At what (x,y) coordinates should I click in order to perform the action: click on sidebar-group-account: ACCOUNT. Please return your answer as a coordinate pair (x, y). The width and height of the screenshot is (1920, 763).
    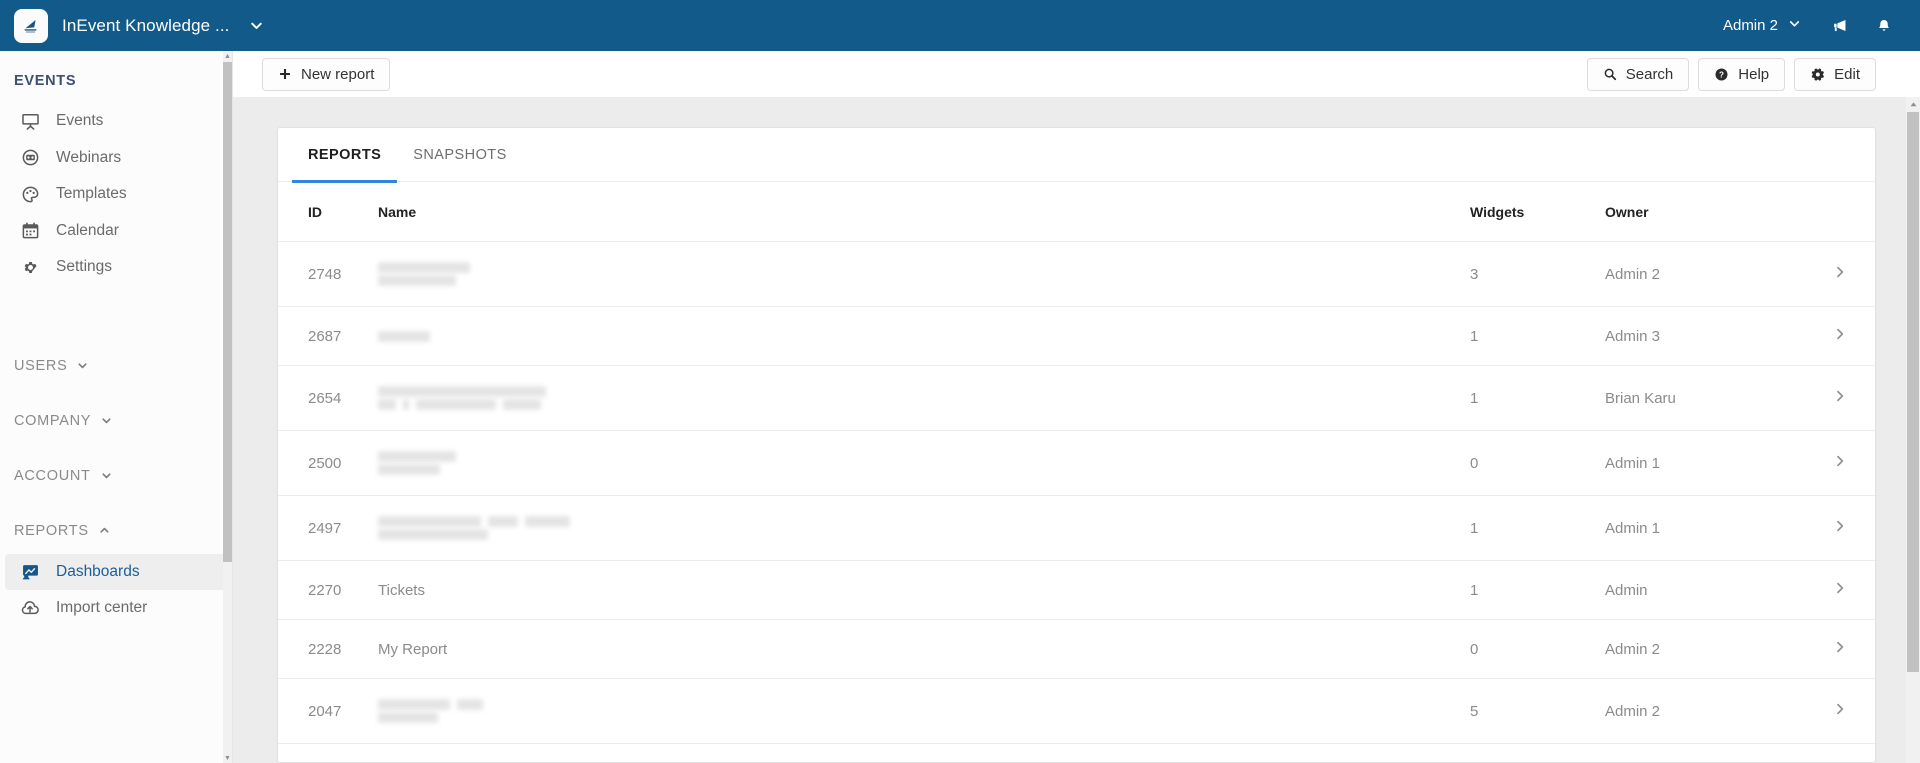
    Looking at the image, I should click on (116, 476).